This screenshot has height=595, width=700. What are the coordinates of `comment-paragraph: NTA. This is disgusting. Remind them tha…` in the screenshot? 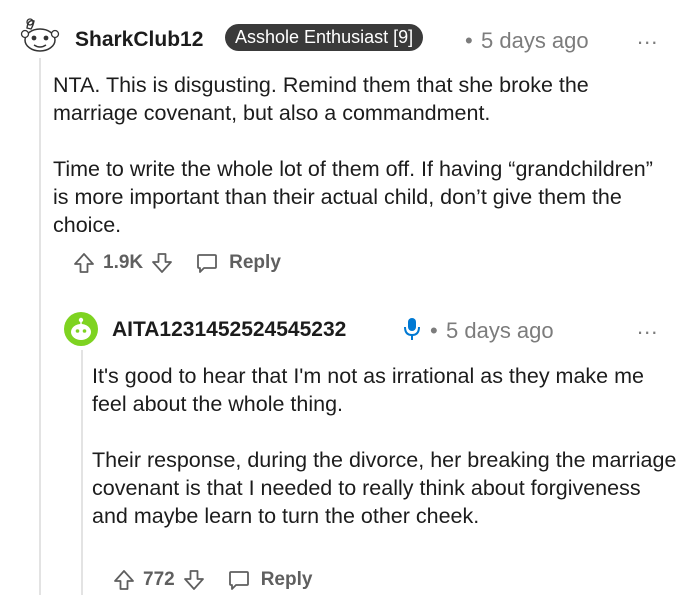 It's located at (321, 99).